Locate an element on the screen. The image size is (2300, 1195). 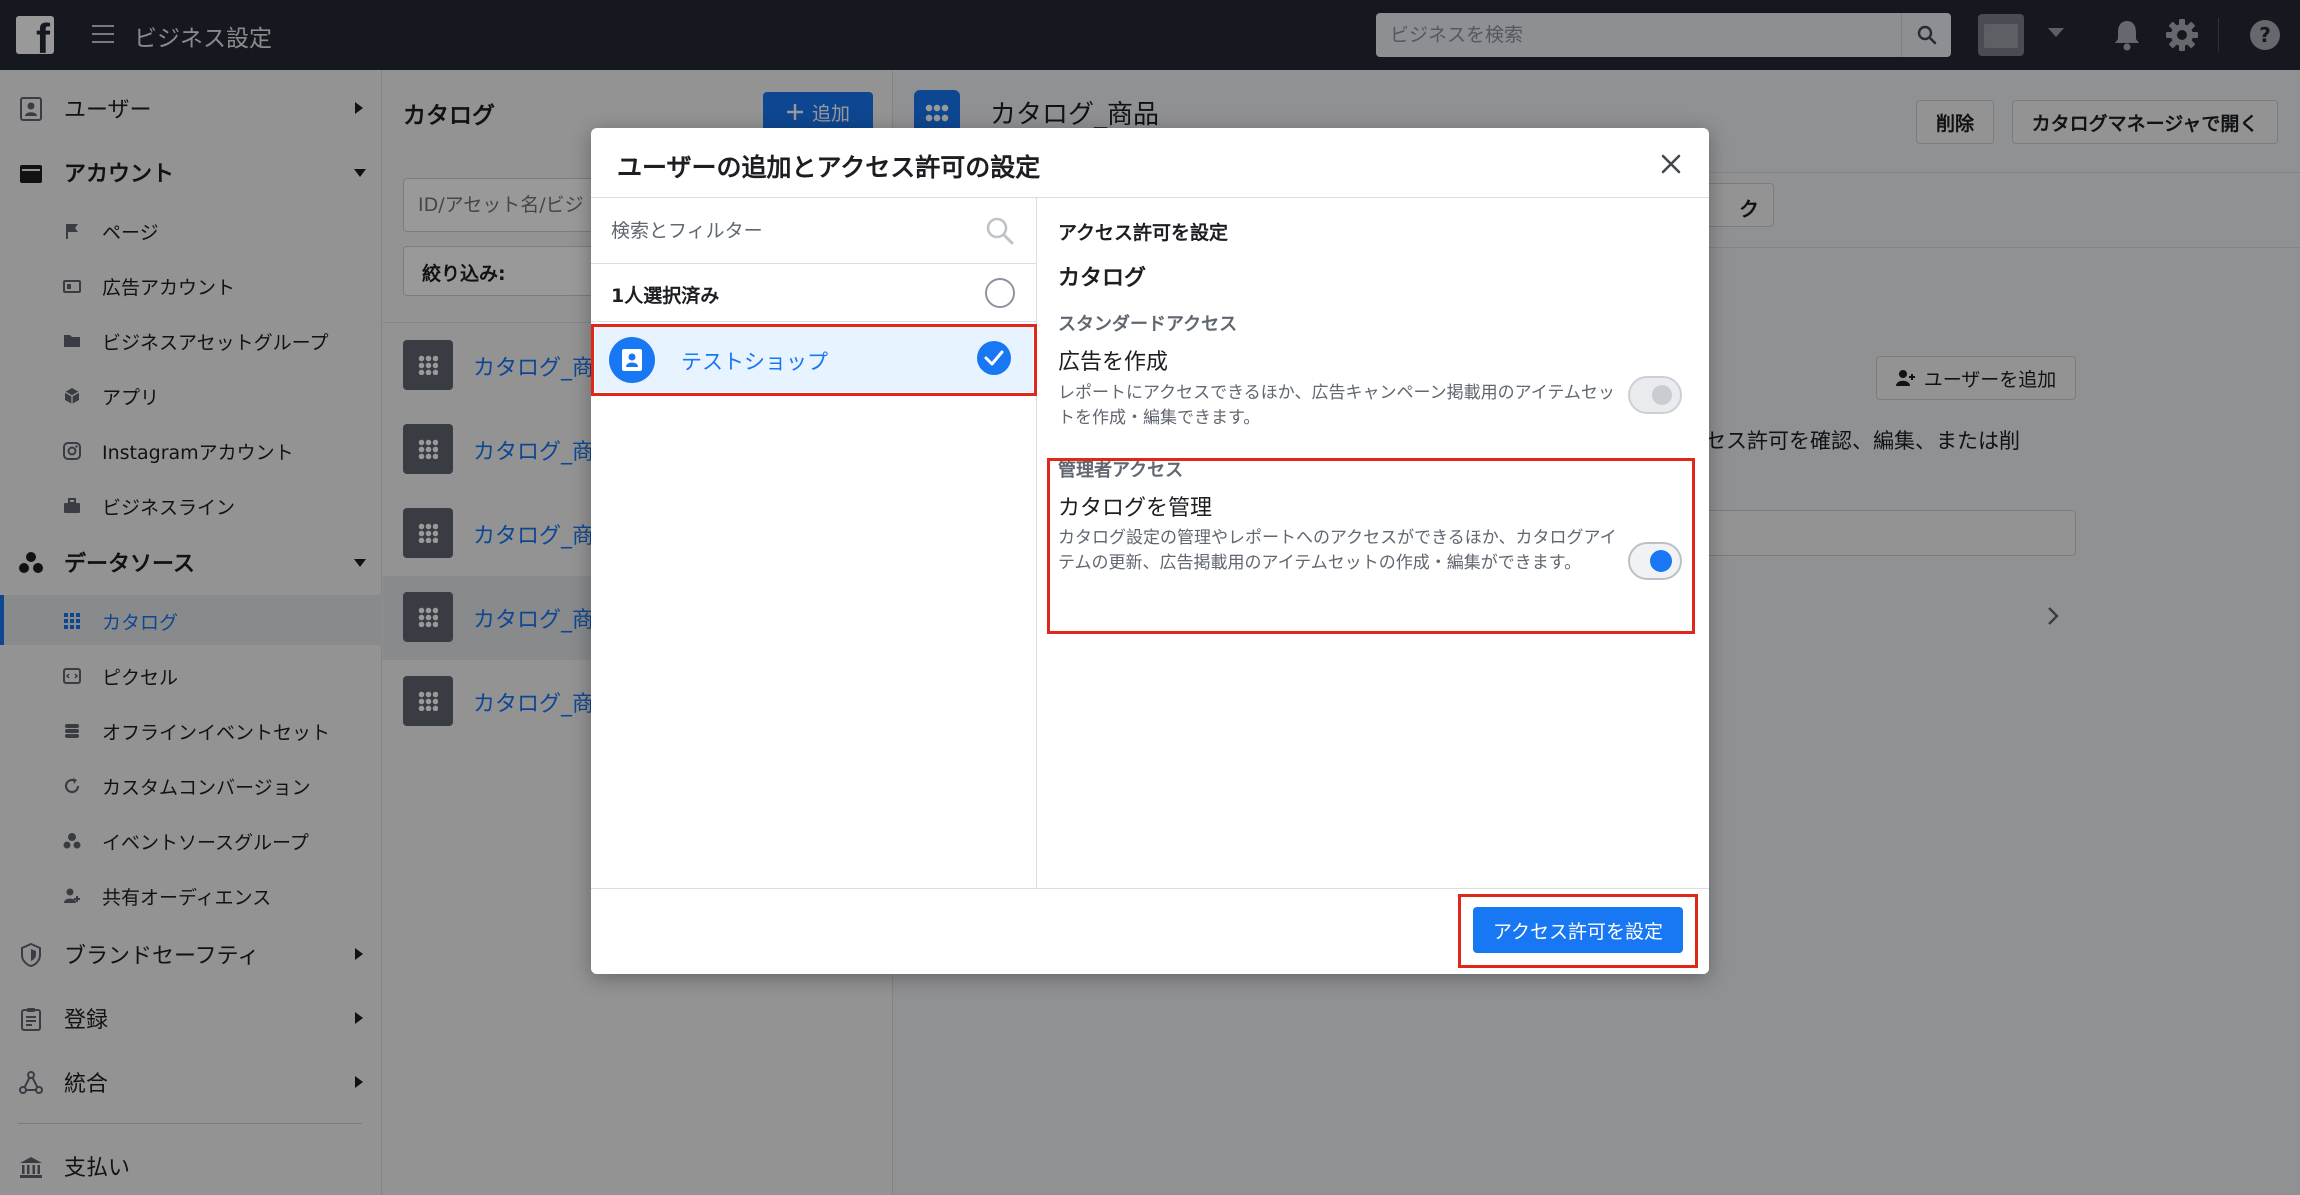
user-name: テストショップ is located at coordinates (754, 362).